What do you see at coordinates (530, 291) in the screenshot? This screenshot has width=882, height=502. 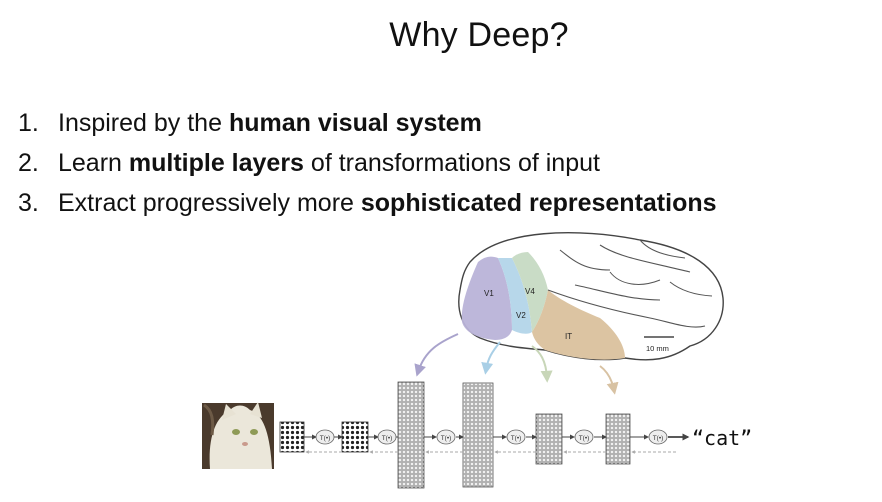 I see `v4-label: V4` at bounding box center [530, 291].